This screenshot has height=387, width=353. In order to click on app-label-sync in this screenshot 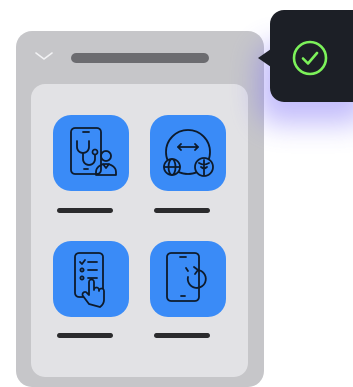, I will do `click(182, 335)`.